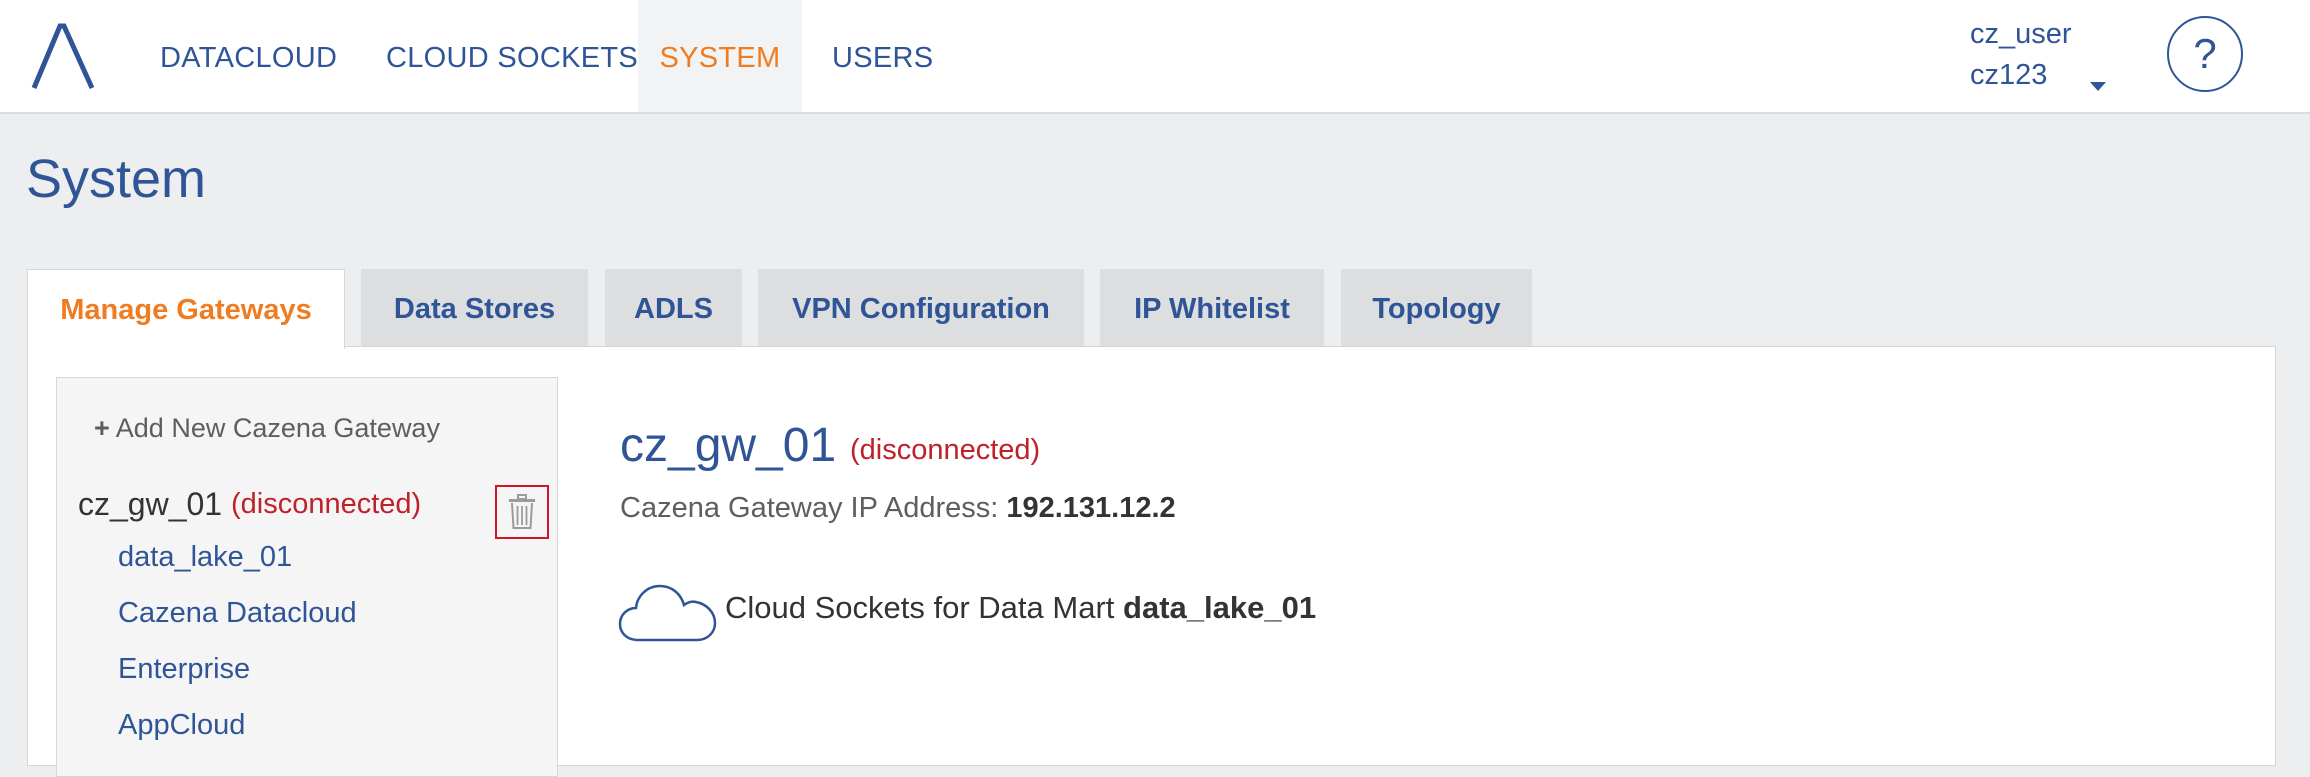 The width and height of the screenshot is (2310, 777). I want to click on nav-system: SYSTEM, so click(720, 56).